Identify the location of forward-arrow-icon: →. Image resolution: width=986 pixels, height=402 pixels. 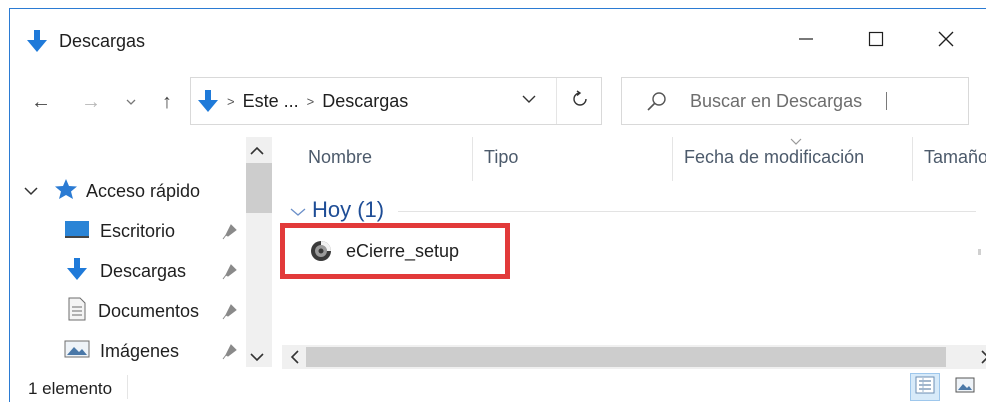
(91, 101).